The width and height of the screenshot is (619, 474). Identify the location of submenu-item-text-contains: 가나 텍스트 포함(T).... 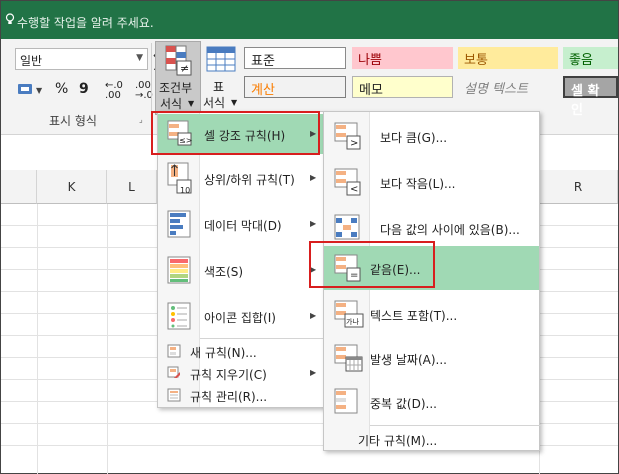
(431, 314).